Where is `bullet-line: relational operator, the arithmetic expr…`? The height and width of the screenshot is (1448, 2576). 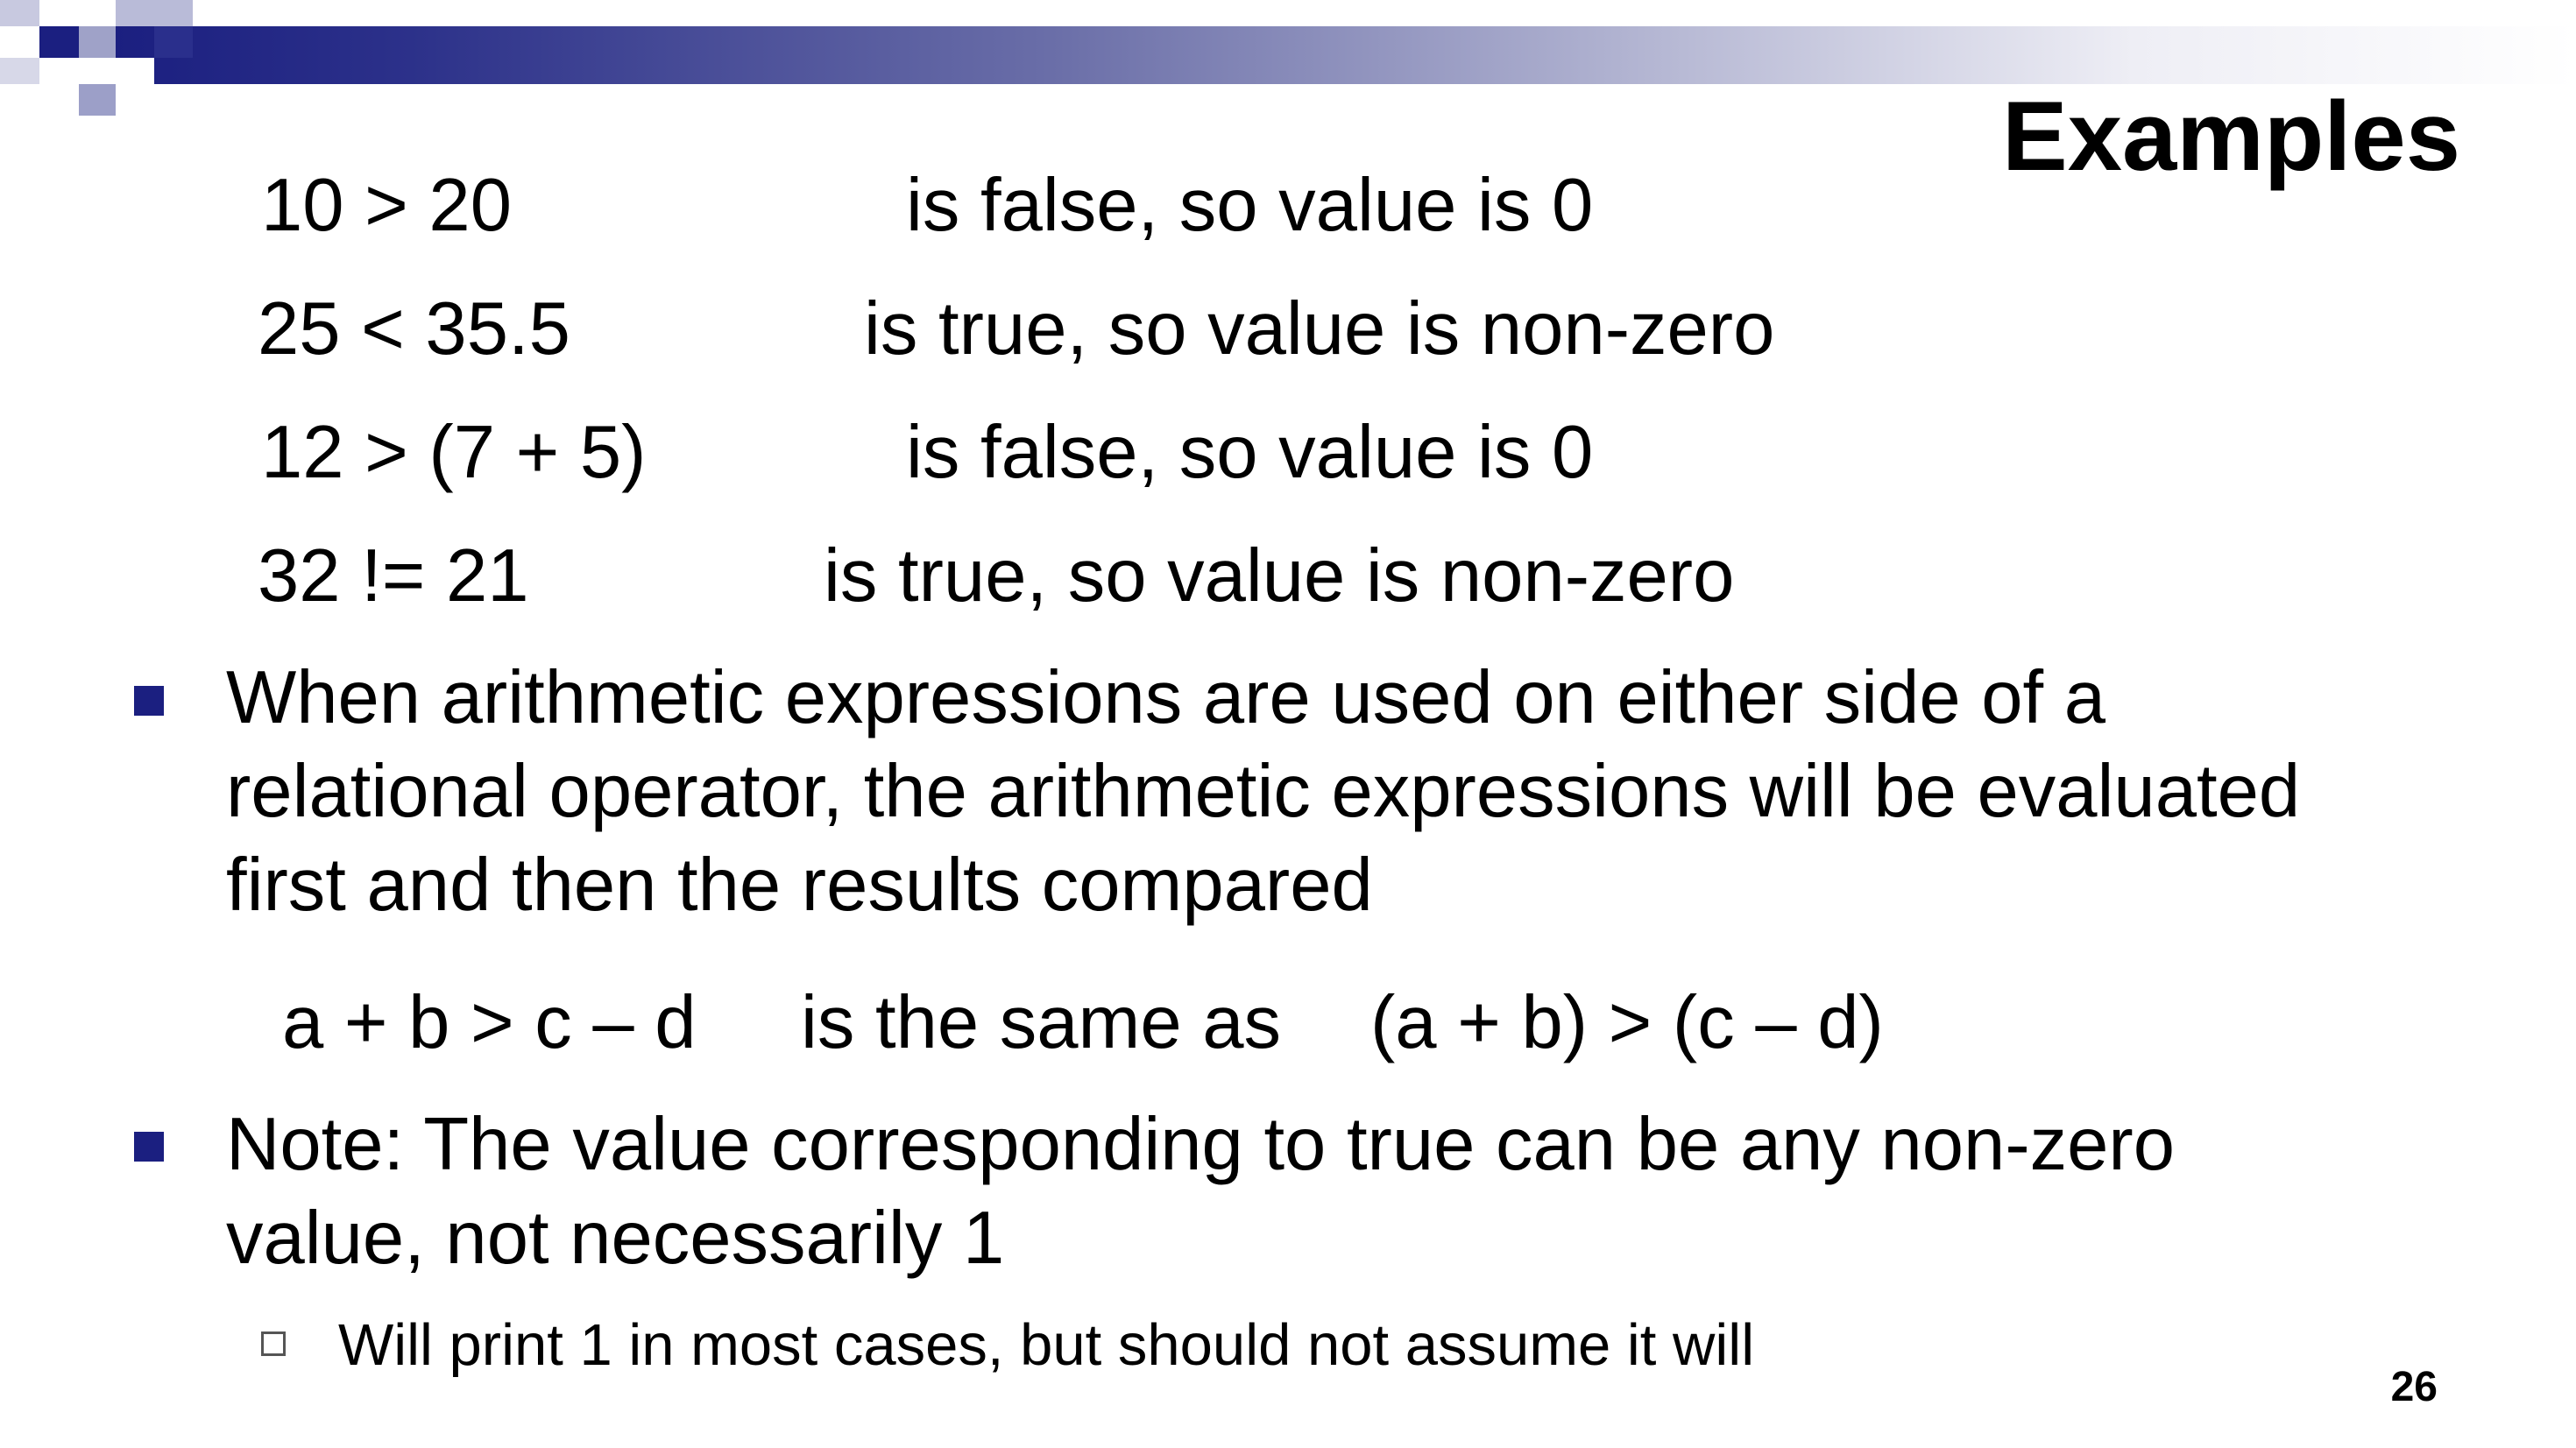 bullet-line: relational operator, the arithmetic expr… is located at coordinates (1263, 792).